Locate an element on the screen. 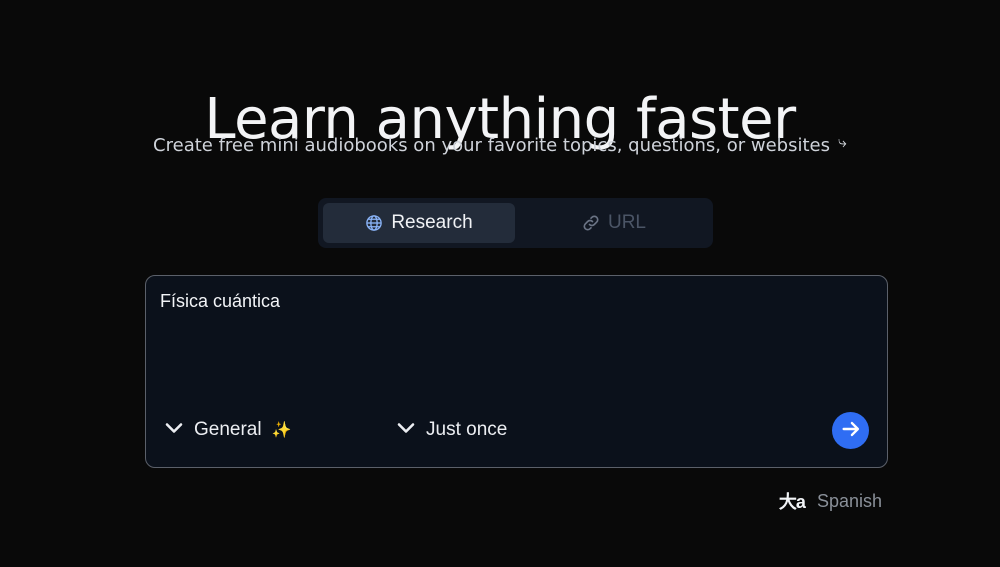 The width and height of the screenshot is (1000, 567). curved-arrow-down-right-icon: ⤷ is located at coordinates (842, 141).